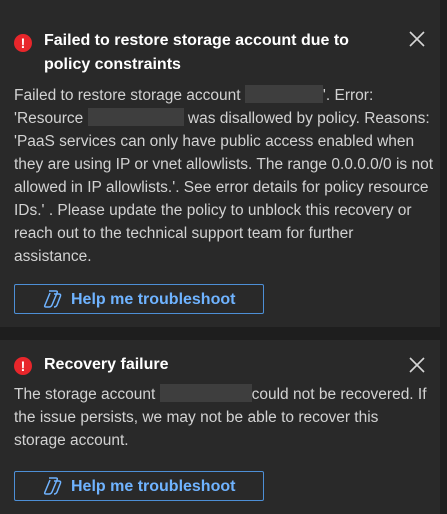 Image resolution: width=447 pixels, height=514 pixels. What do you see at coordinates (220, 333) in the screenshot?
I see `divider` at bounding box center [220, 333].